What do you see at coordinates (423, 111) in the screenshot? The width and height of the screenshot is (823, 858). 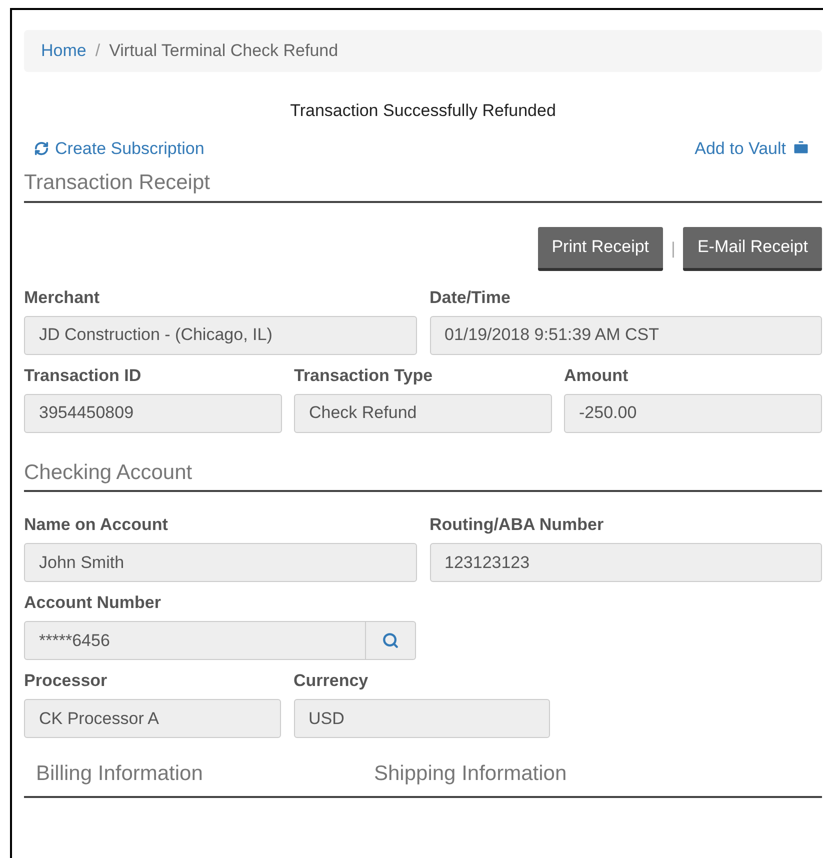 I see `status-message: Transaction Successfully Refunded` at bounding box center [423, 111].